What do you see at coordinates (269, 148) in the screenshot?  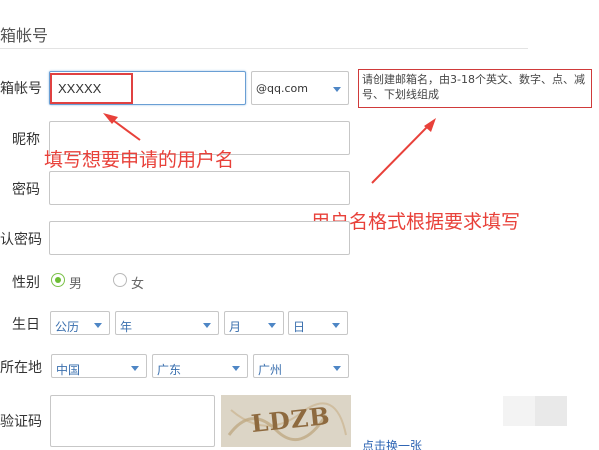 I see `annotation-arrows` at bounding box center [269, 148].